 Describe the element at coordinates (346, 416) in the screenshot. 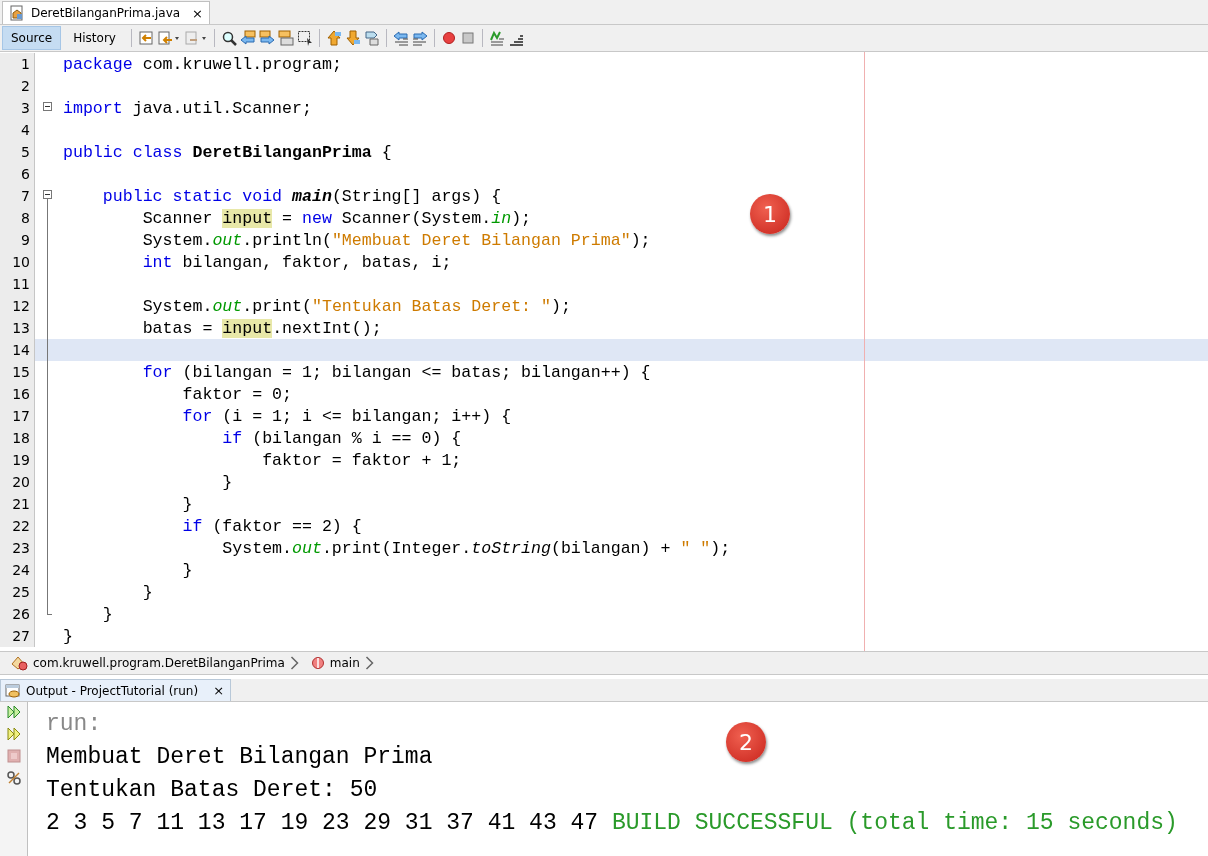

I see `code-line: for (i = 1; i <= bilangan; i++) {` at that location.